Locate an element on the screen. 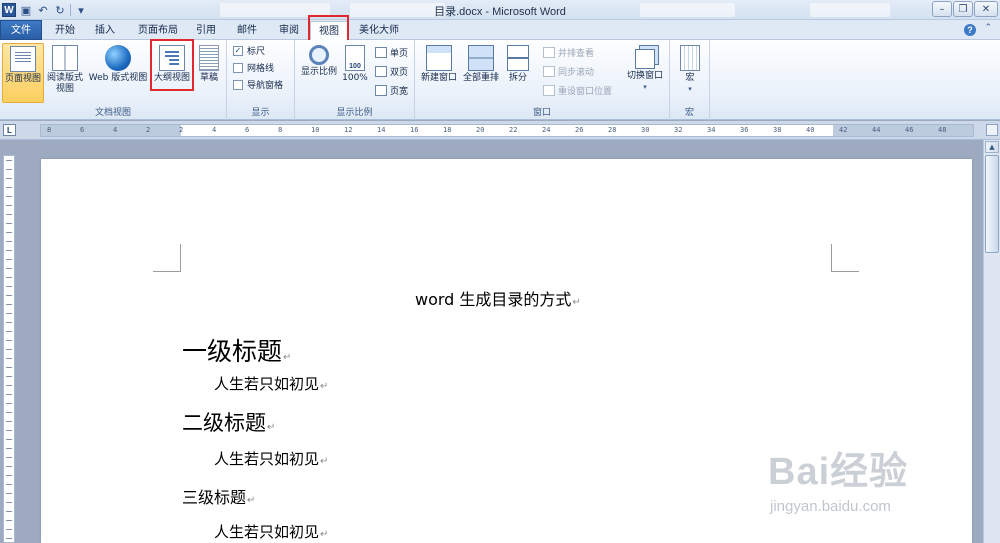 The image size is (1000, 543). ruler-checkbox: ✓ 标尺 is located at coordinates (249, 50).